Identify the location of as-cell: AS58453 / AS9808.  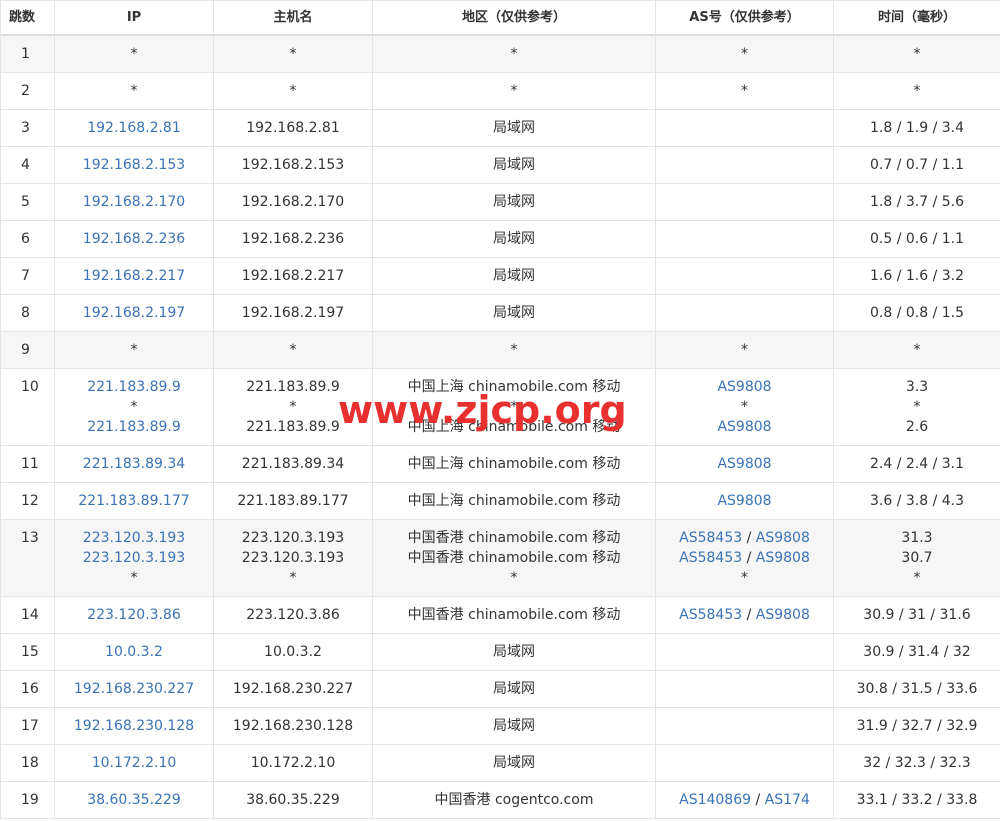
(744, 614).